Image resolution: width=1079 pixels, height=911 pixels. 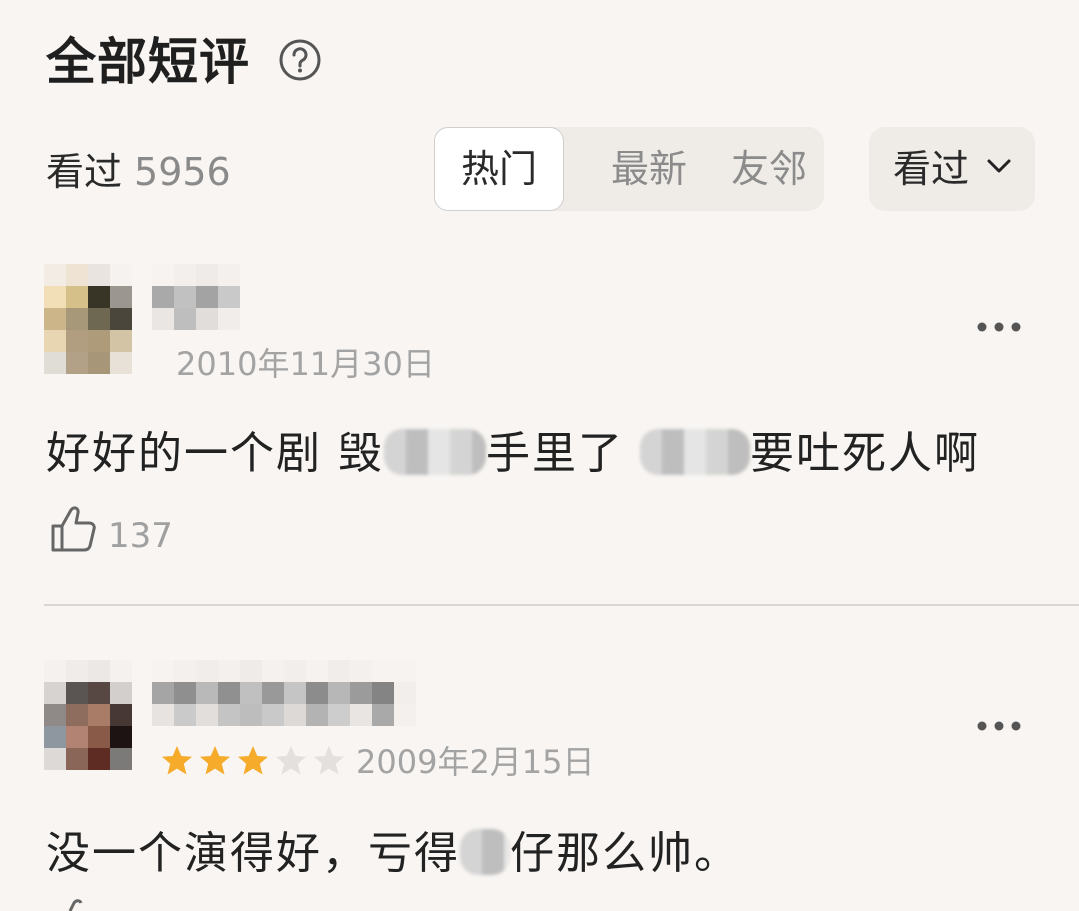 I want to click on tab-friends: 友邻, so click(x=769, y=169).